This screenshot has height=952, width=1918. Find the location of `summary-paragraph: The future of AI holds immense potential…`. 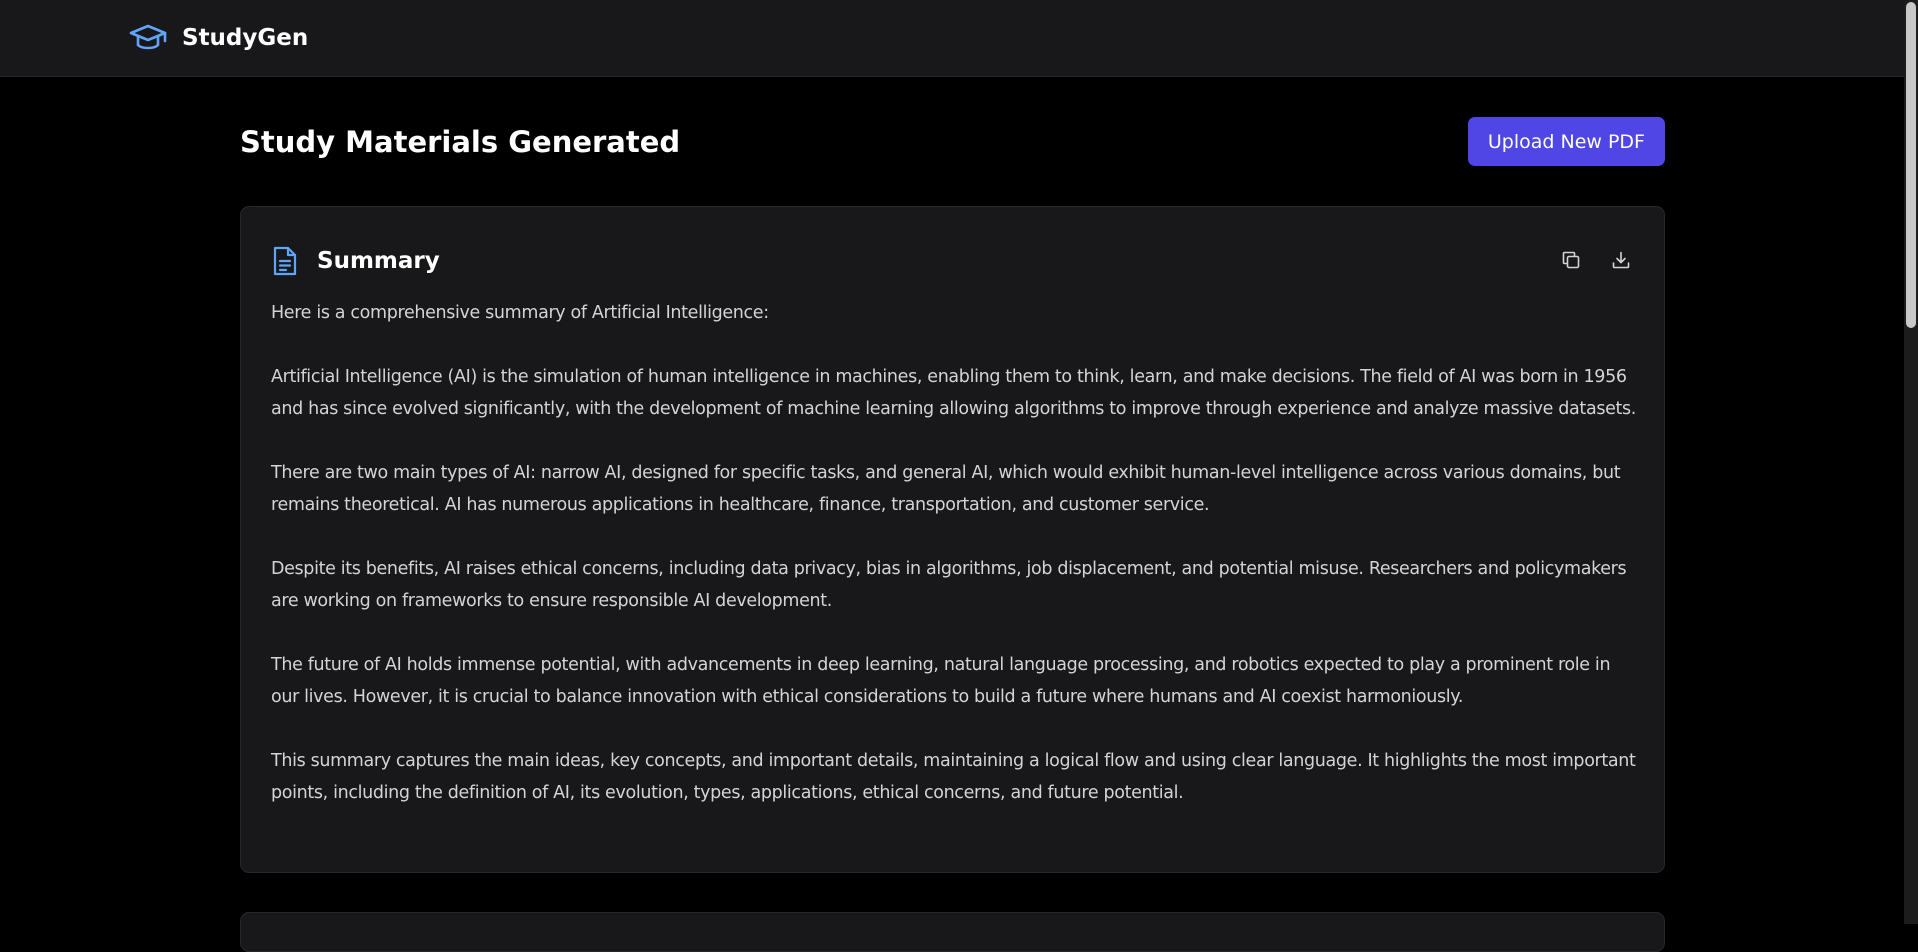

summary-paragraph: The future of AI holds immense potential… is located at coordinates (941, 681).